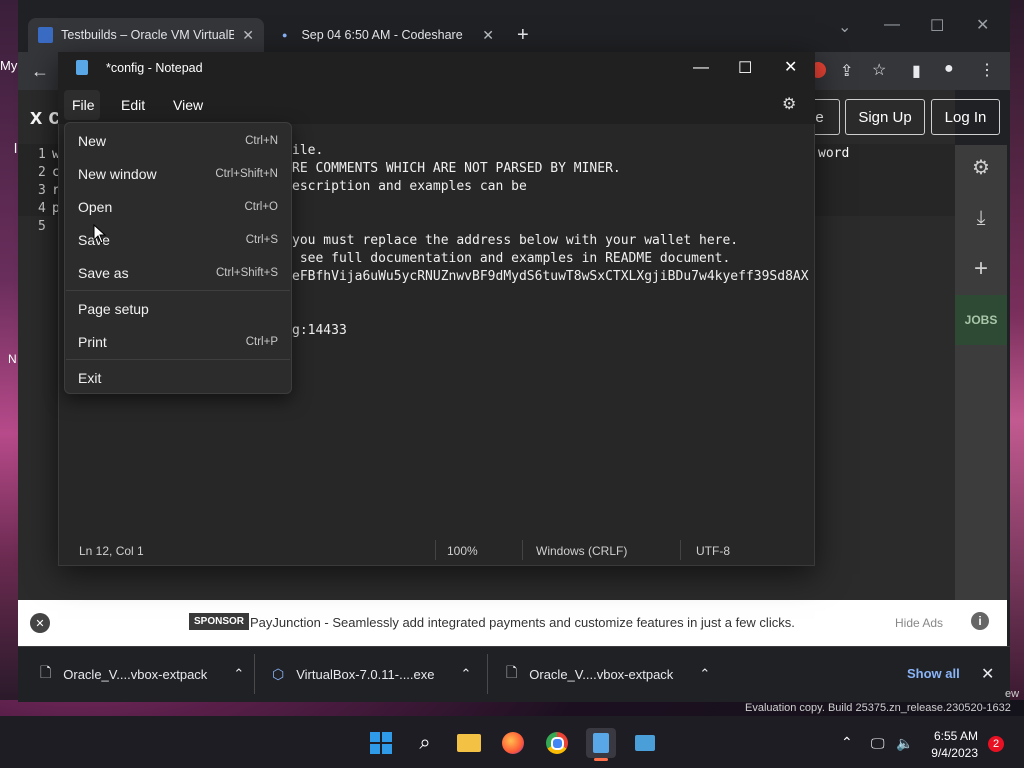  What do you see at coordinates (178, 207) in the screenshot?
I see `menu-item-open: Open Ctrl+O` at bounding box center [178, 207].